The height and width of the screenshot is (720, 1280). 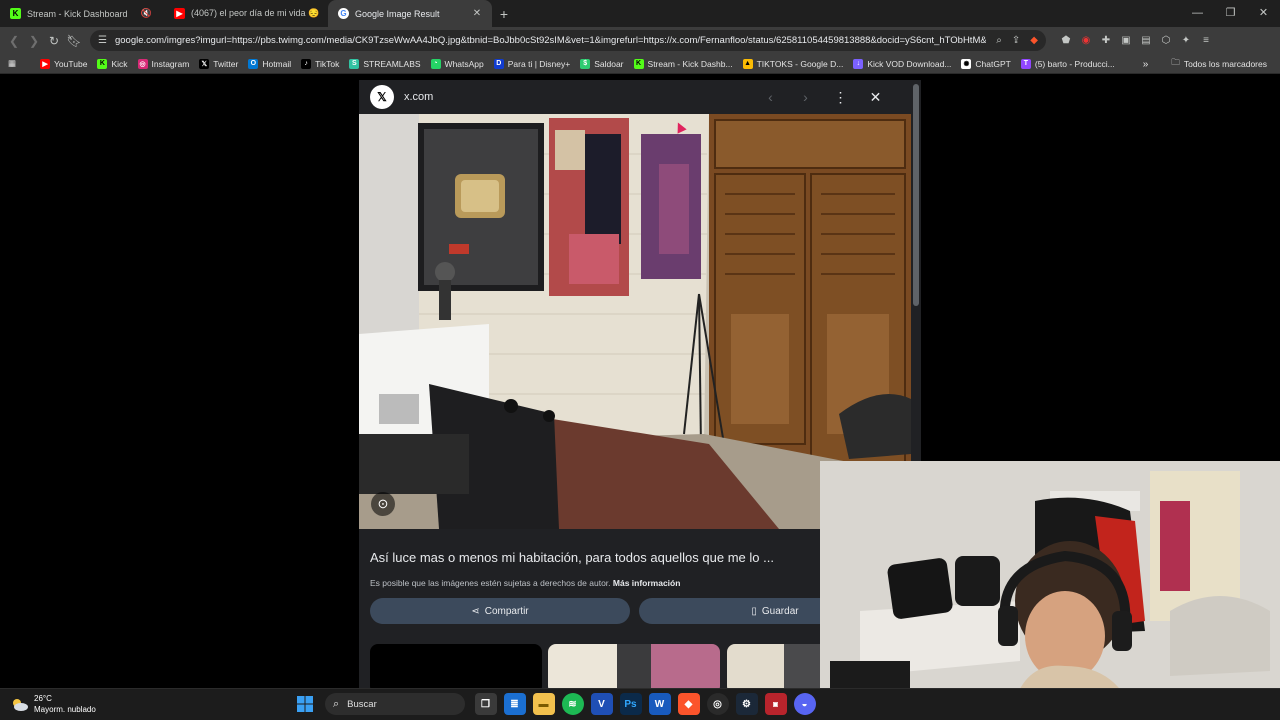 What do you see at coordinates (999, 40) in the screenshot?
I see `zoom-icon: ⌕` at bounding box center [999, 40].